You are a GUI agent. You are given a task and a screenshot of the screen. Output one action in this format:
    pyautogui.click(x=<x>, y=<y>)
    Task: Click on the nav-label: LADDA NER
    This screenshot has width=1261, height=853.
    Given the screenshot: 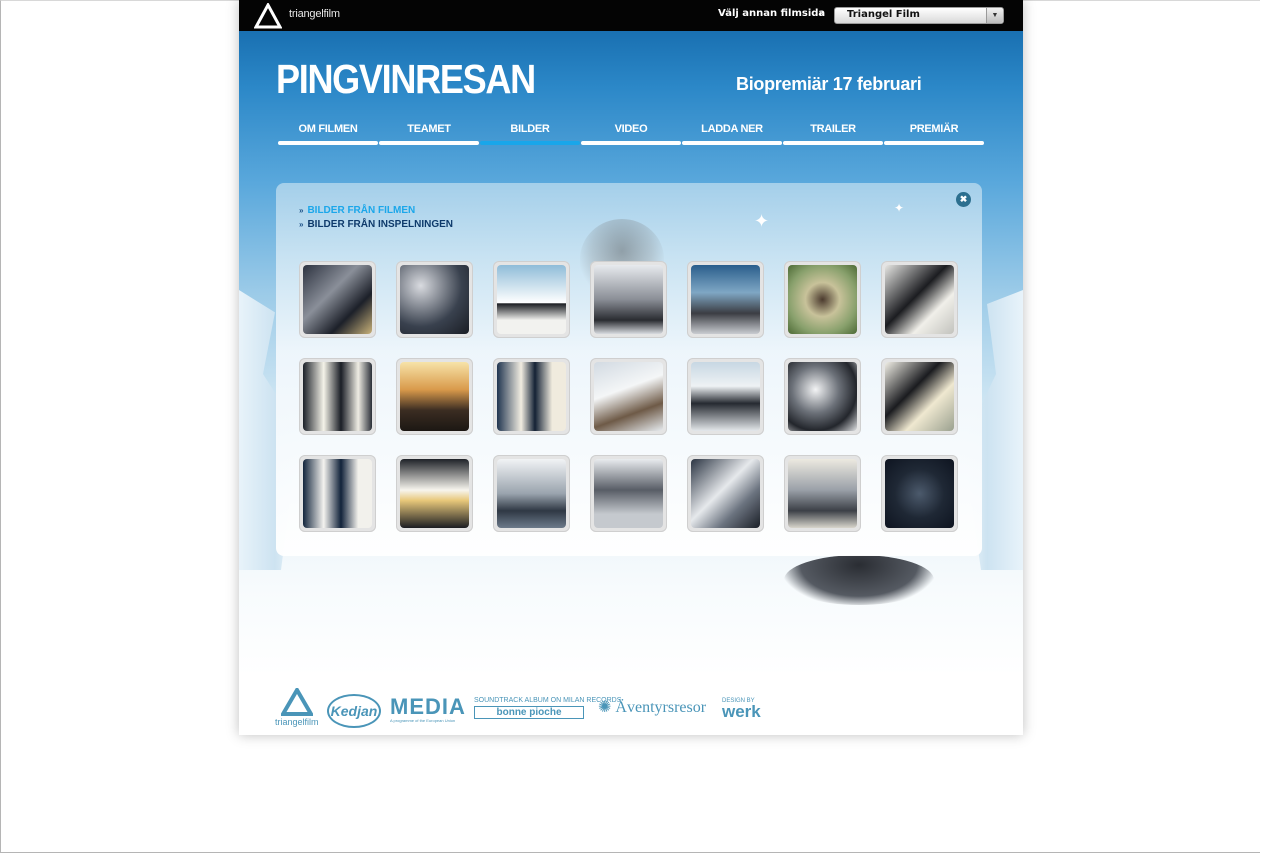 What is the action you would take?
    pyautogui.click(x=732, y=129)
    